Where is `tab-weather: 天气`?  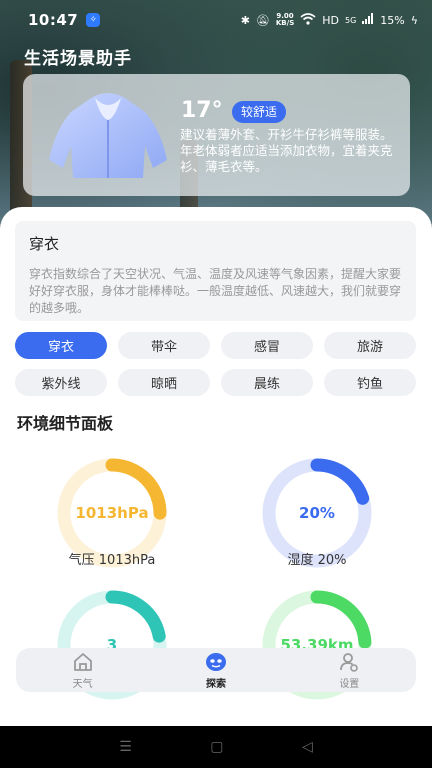 tab-weather: 天气 is located at coordinates (82, 670).